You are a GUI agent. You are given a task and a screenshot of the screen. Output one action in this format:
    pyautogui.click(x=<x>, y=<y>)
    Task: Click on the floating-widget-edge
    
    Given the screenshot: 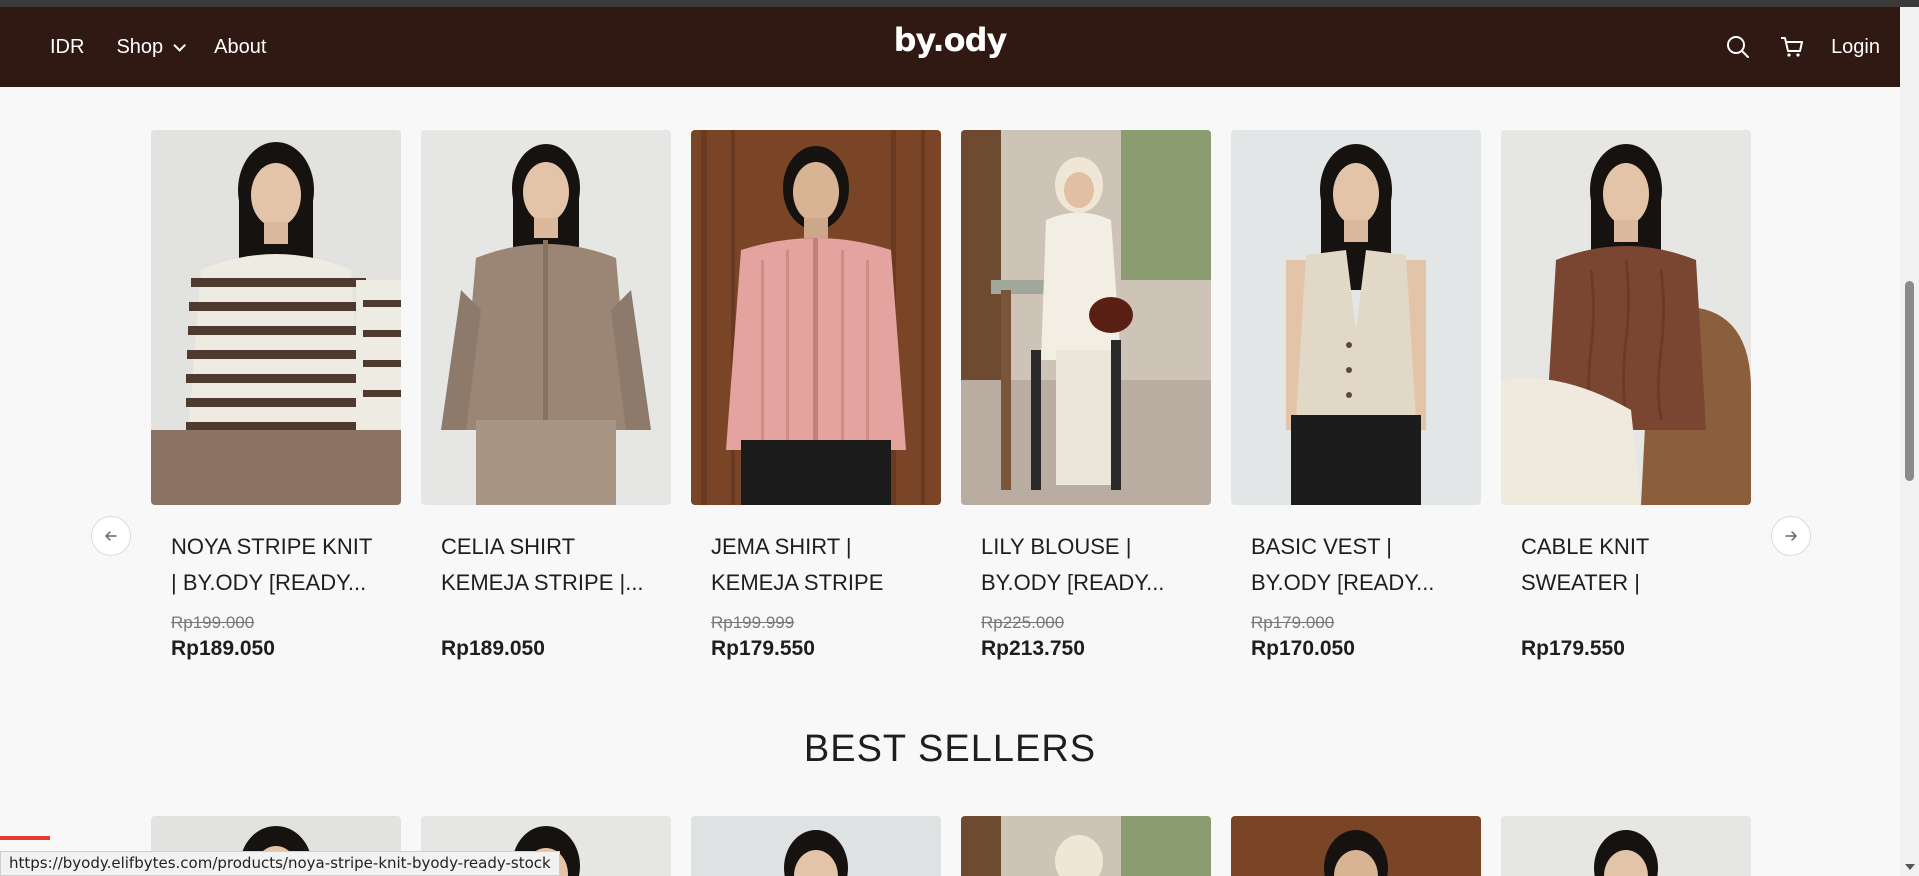 What is the action you would take?
    pyautogui.click(x=25, y=838)
    